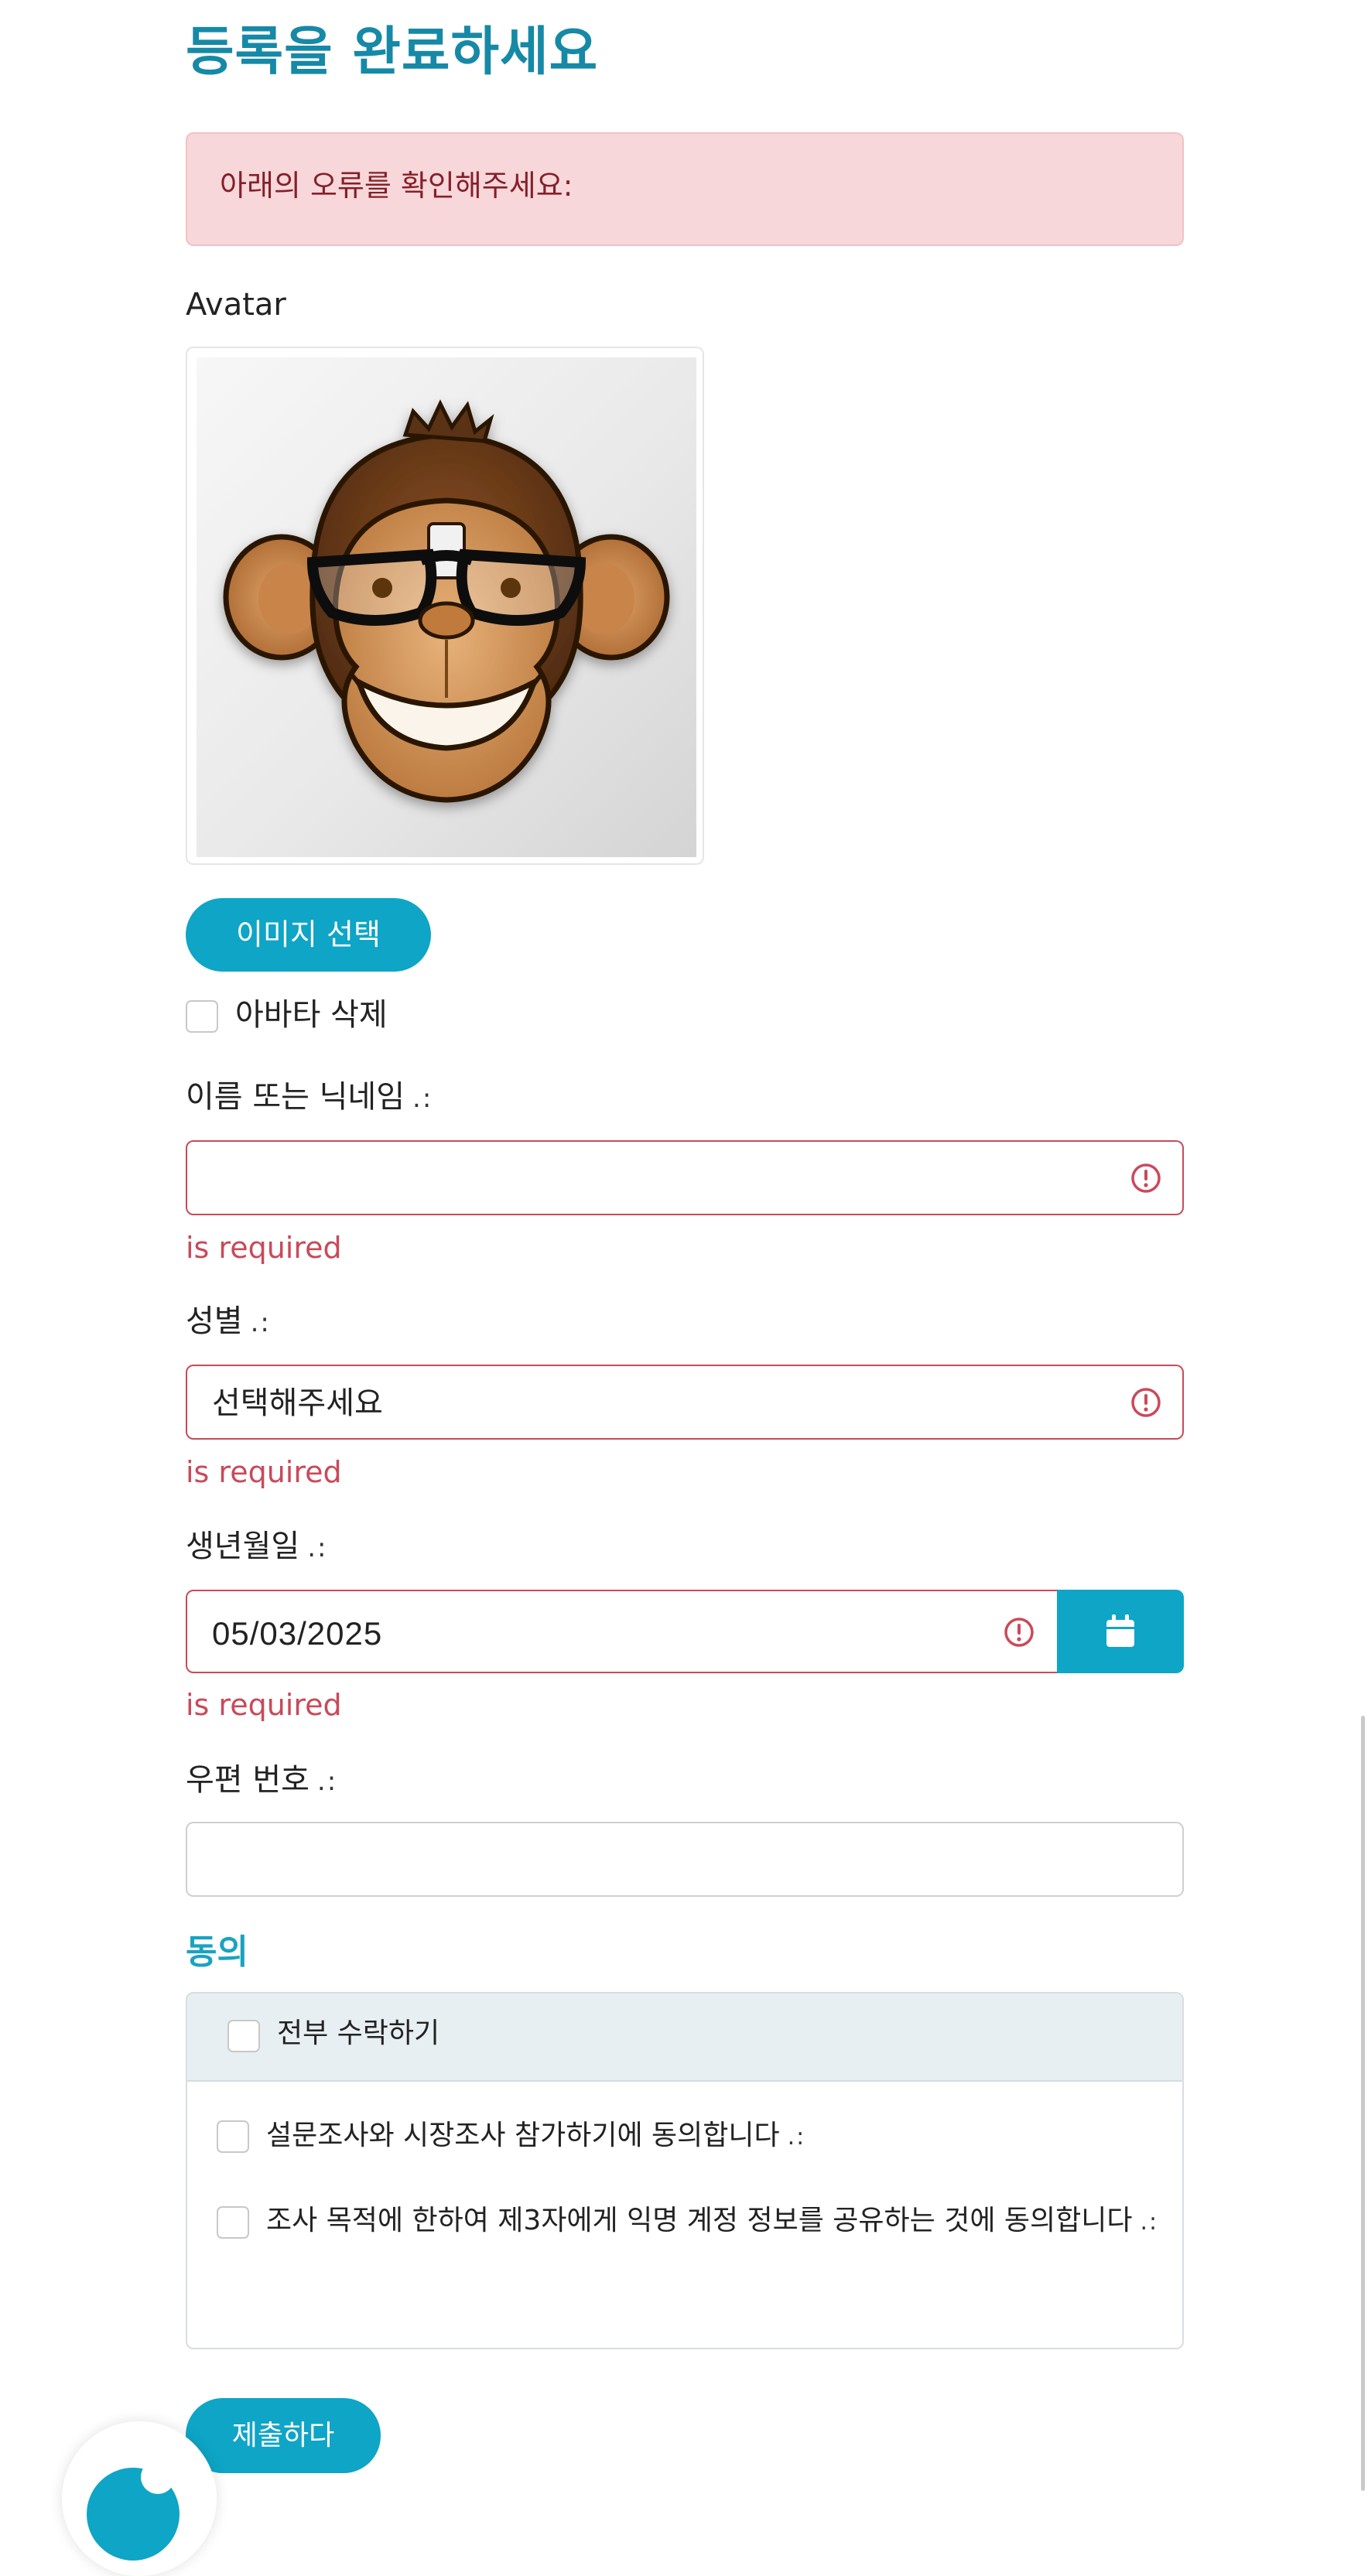 The height and width of the screenshot is (2576, 1368). What do you see at coordinates (685, 1177) in the screenshot?
I see `name-input` at bounding box center [685, 1177].